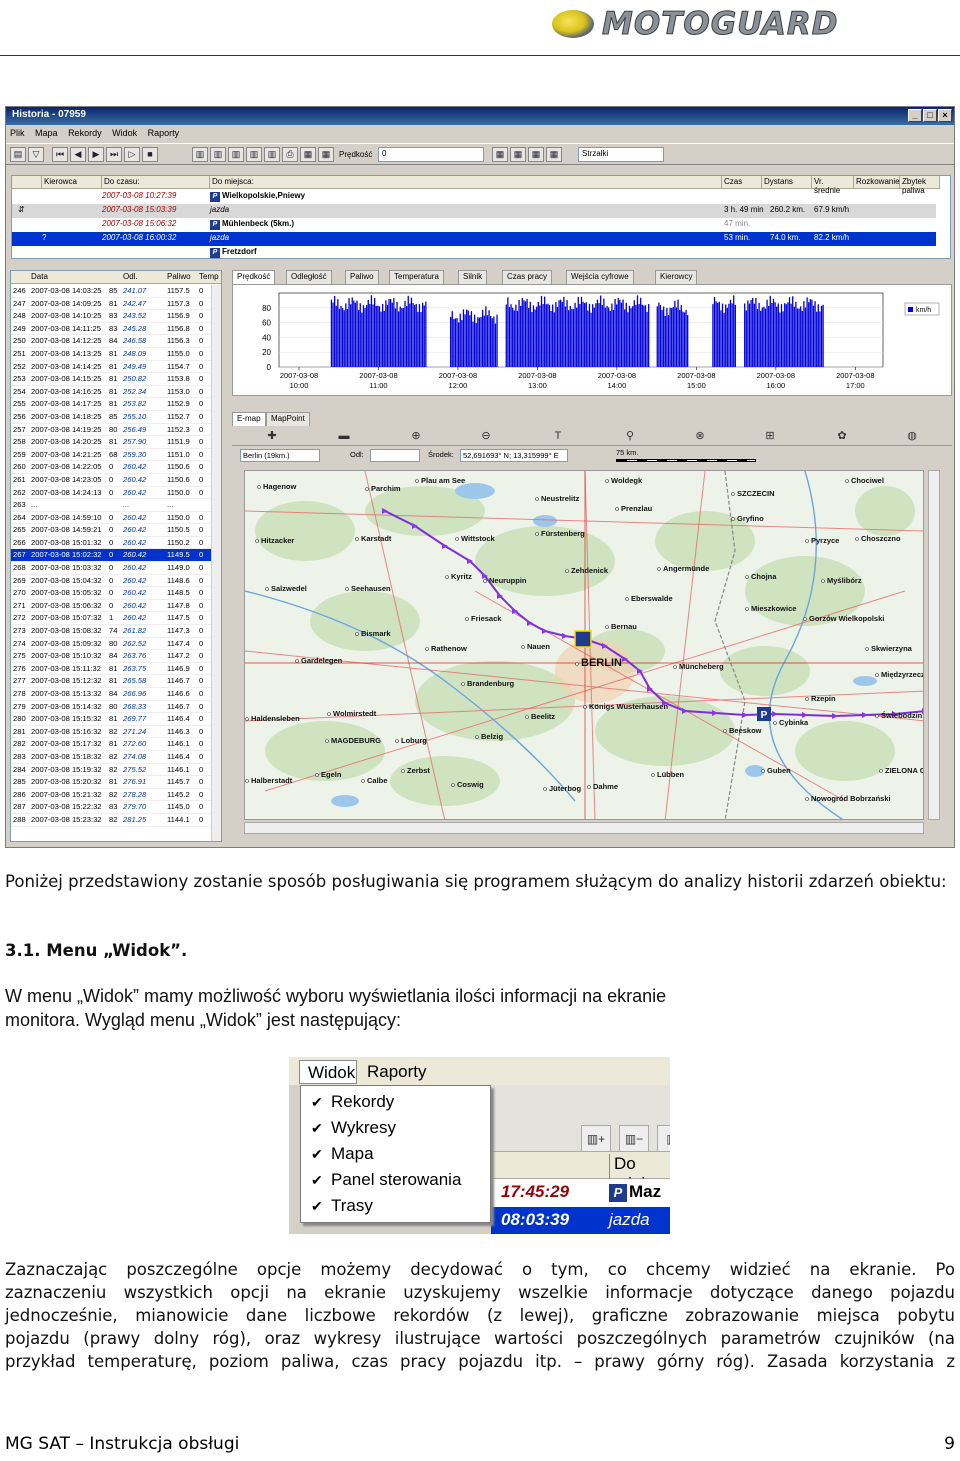 The height and width of the screenshot is (1461, 960). Describe the element at coordinates (527, 277) in the screenshot. I see `chart-tab: Czas pracy` at that location.